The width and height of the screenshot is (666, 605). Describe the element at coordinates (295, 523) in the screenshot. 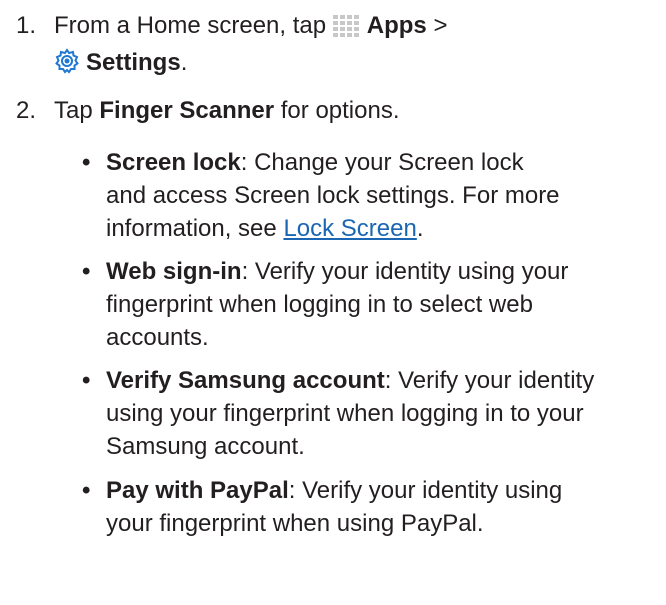

I see `option-desc: your fingerprint when using PayPal.` at that location.